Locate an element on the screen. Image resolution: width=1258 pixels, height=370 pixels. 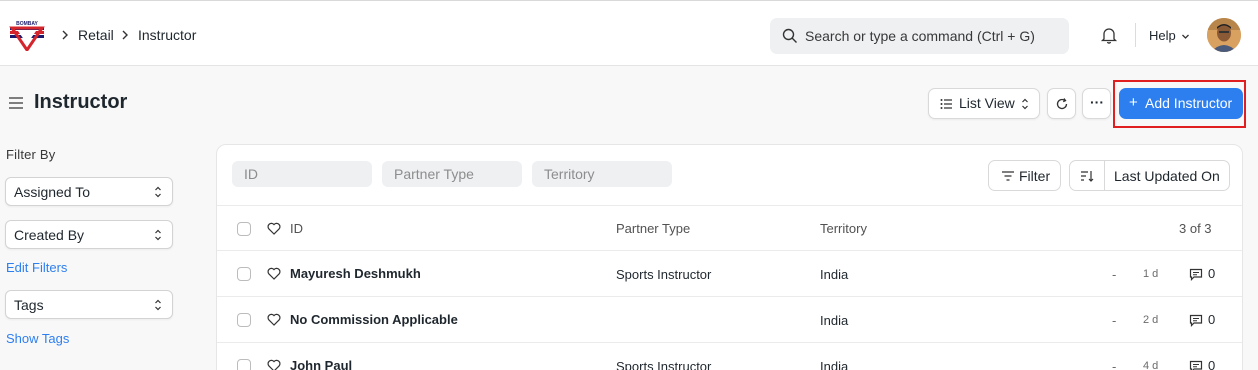
help-dropdown: Help is located at coordinates (1162, 35).